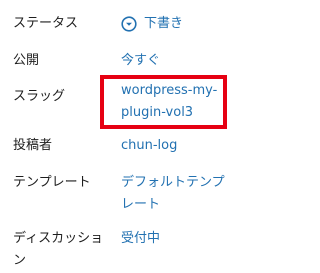  What do you see at coordinates (141, 204) in the screenshot?
I see `template-value-line: レート` at bounding box center [141, 204].